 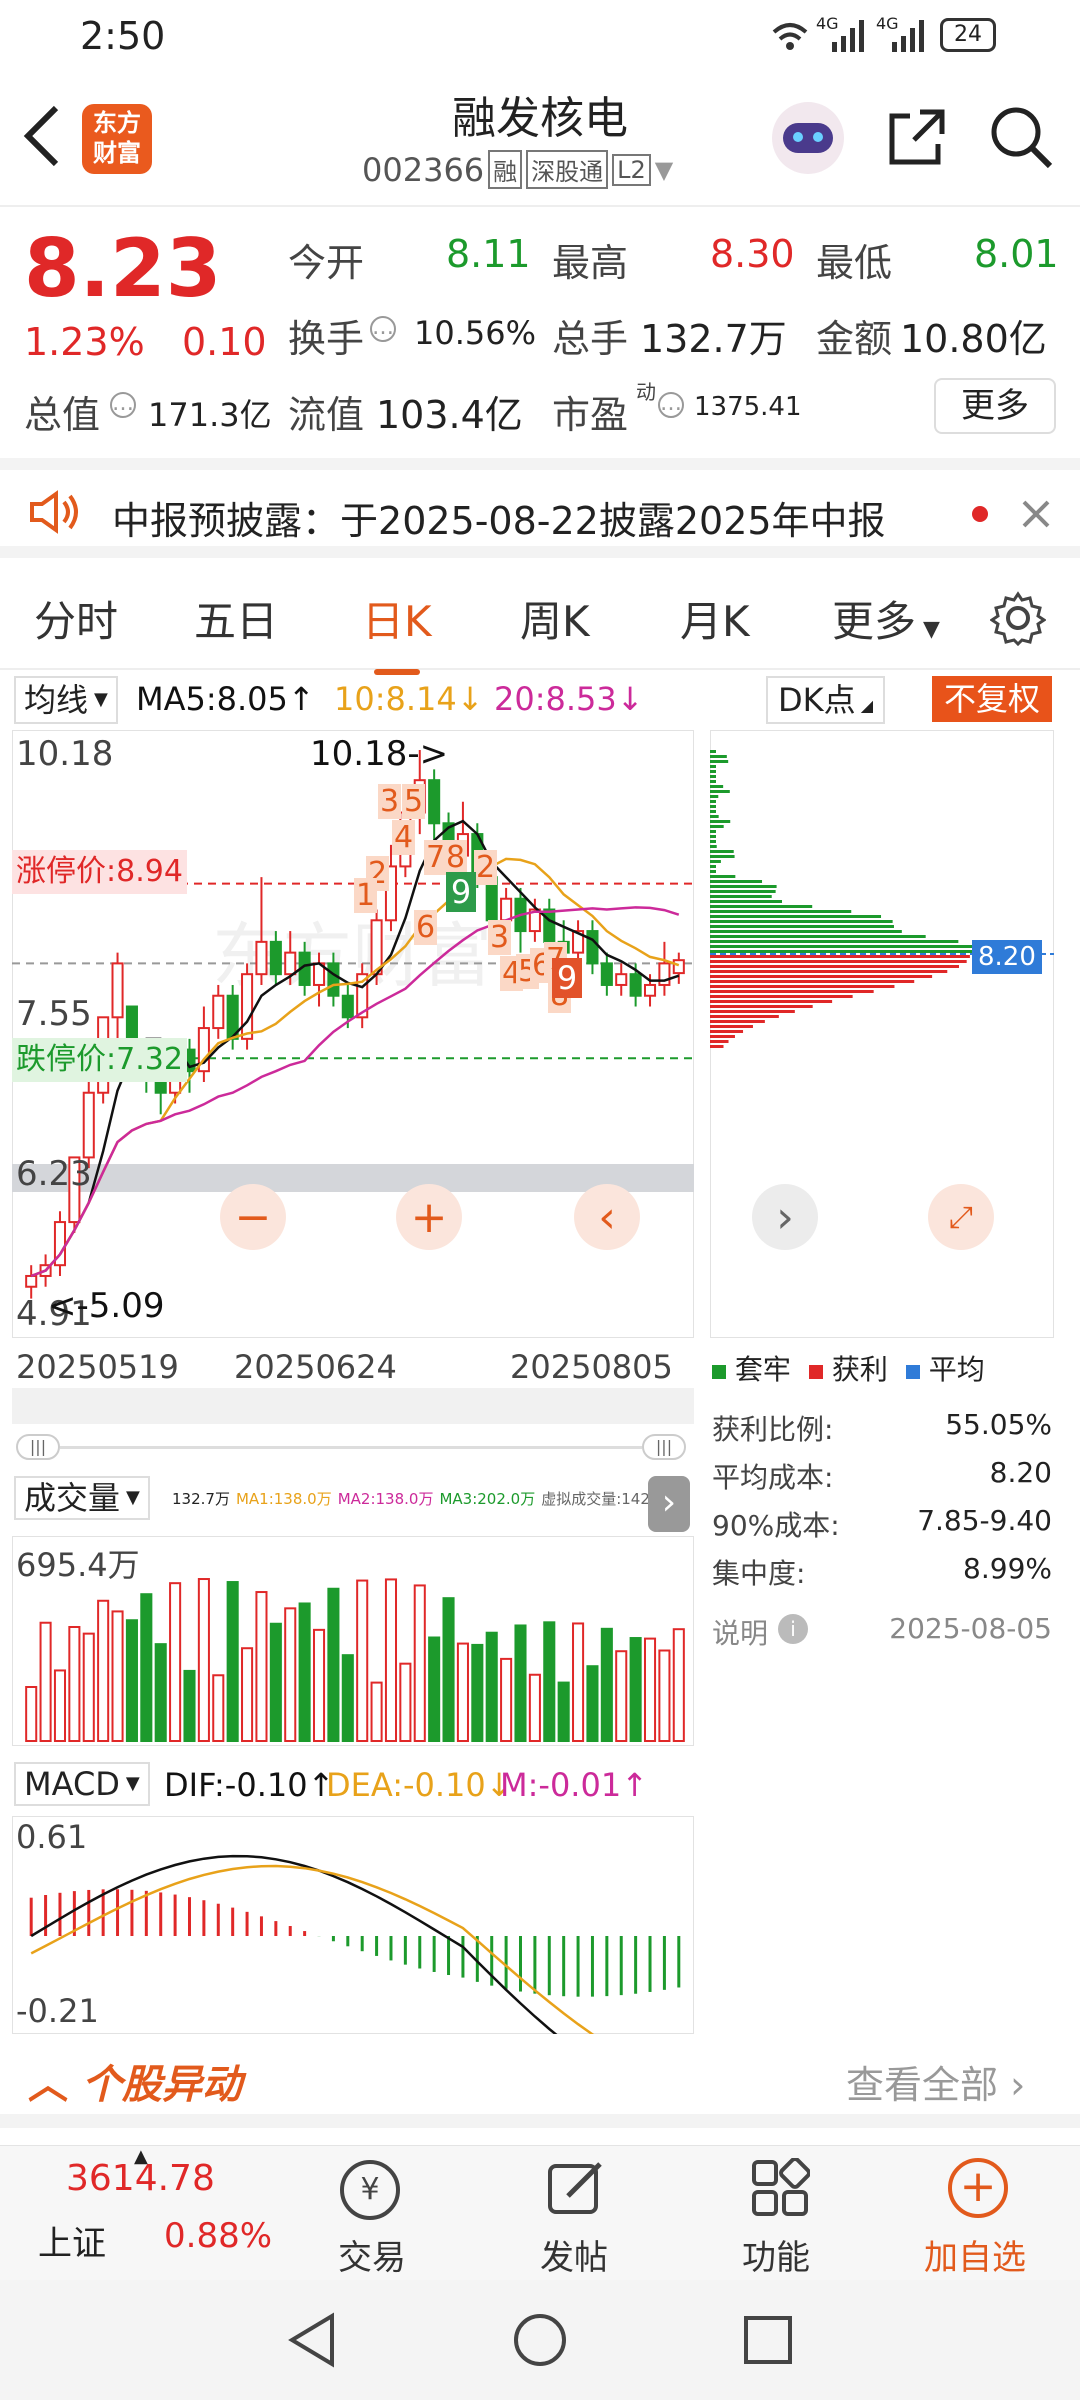 I want to click on x-label-mid: 20250624, so click(x=315, y=1367).